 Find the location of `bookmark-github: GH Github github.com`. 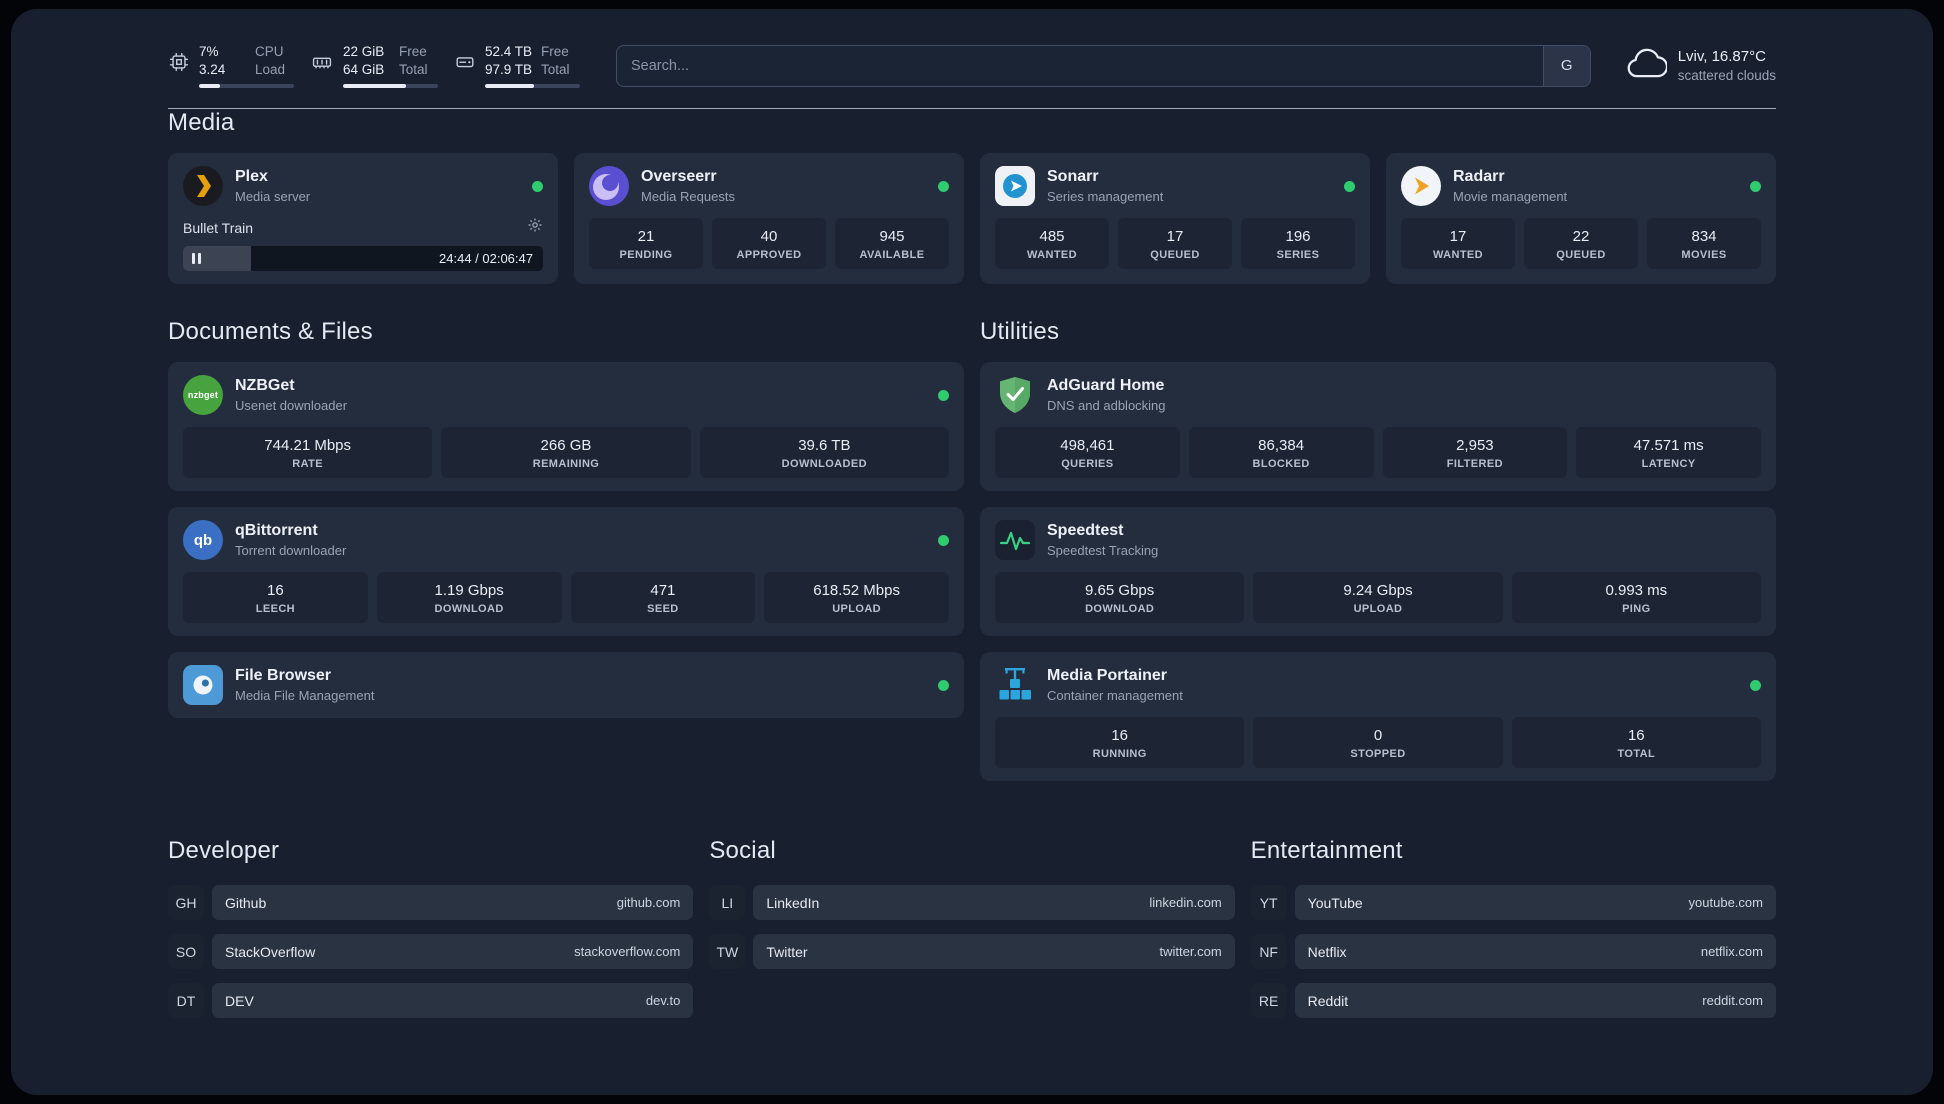

bookmark-github: GH Github github.com is located at coordinates (431, 902).